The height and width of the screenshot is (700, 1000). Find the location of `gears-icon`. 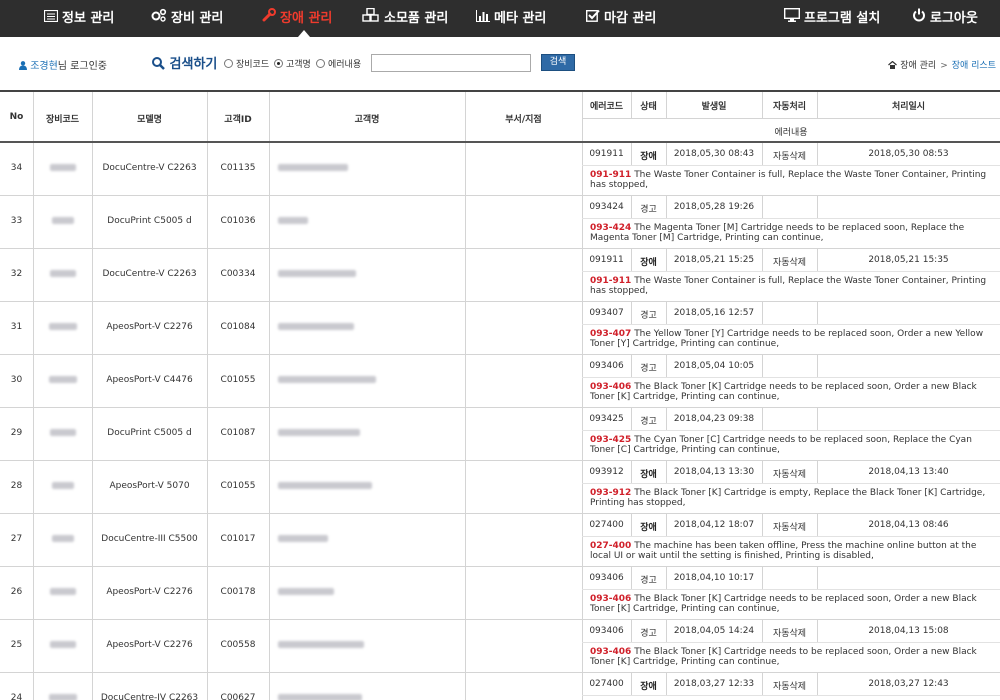

gears-icon is located at coordinates (159, 18).